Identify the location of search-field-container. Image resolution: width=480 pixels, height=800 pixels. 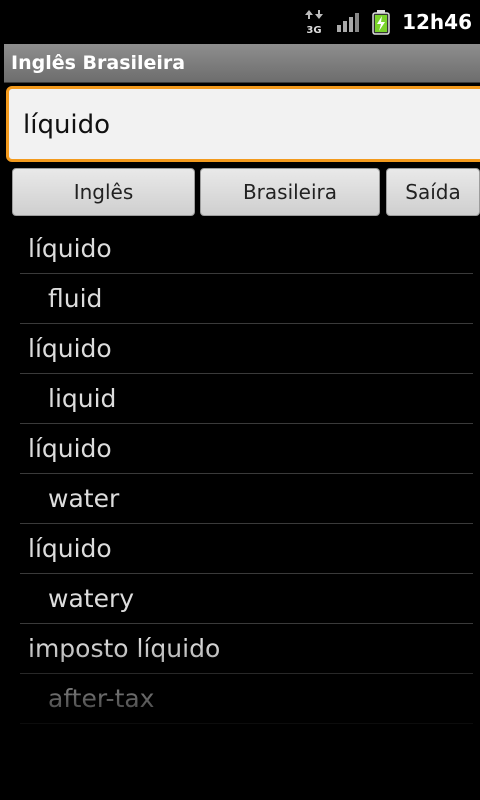
(243, 124).